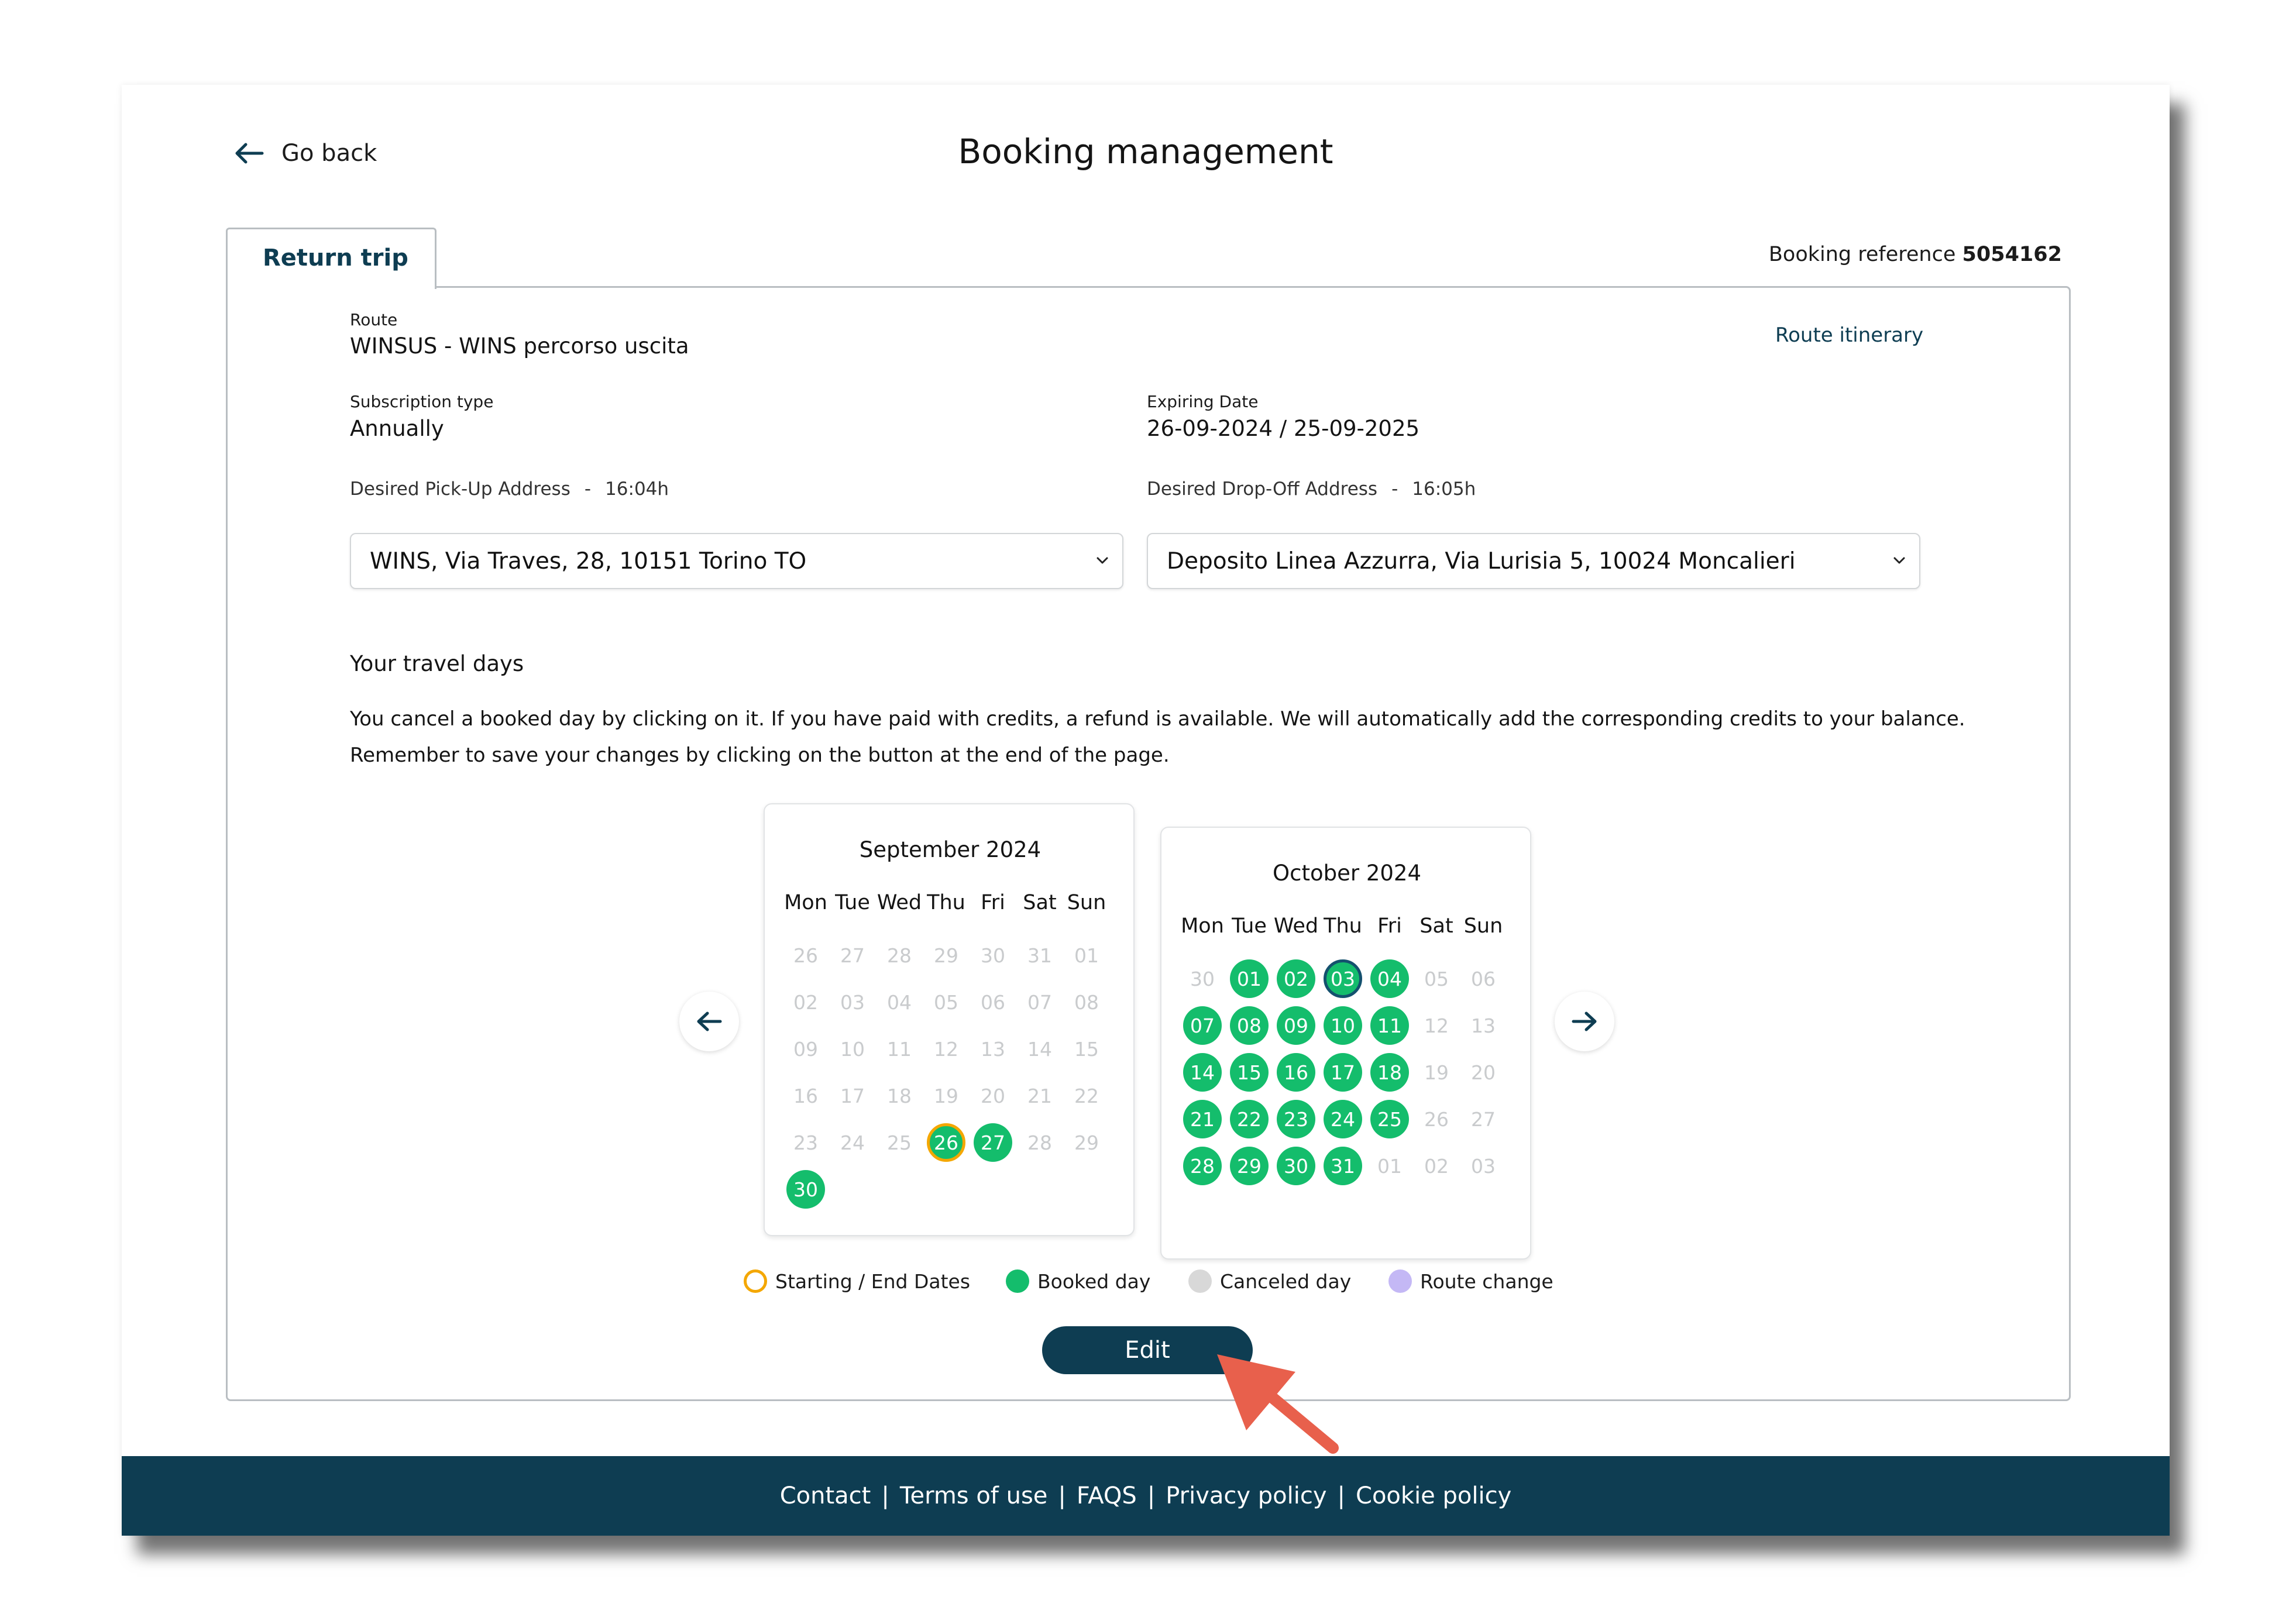 Image resolution: width=2296 pixels, height=1624 pixels. What do you see at coordinates (1862, 254) in the screenshot?
I see `booking-reference-label: Booking reference` at bounding box center [1862, 254].